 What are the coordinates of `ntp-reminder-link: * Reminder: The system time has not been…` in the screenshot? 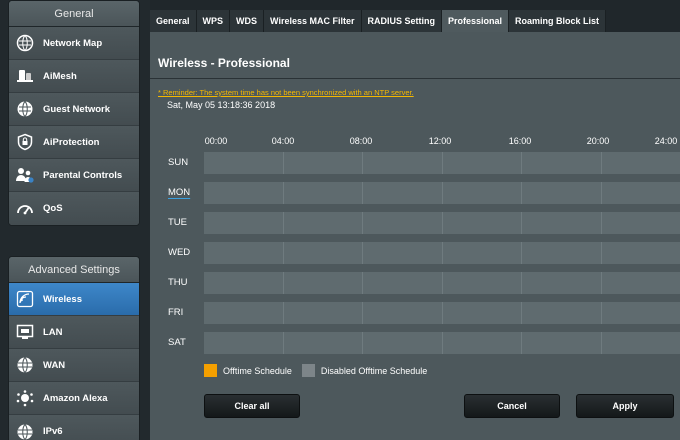 It's located at (286, 92).